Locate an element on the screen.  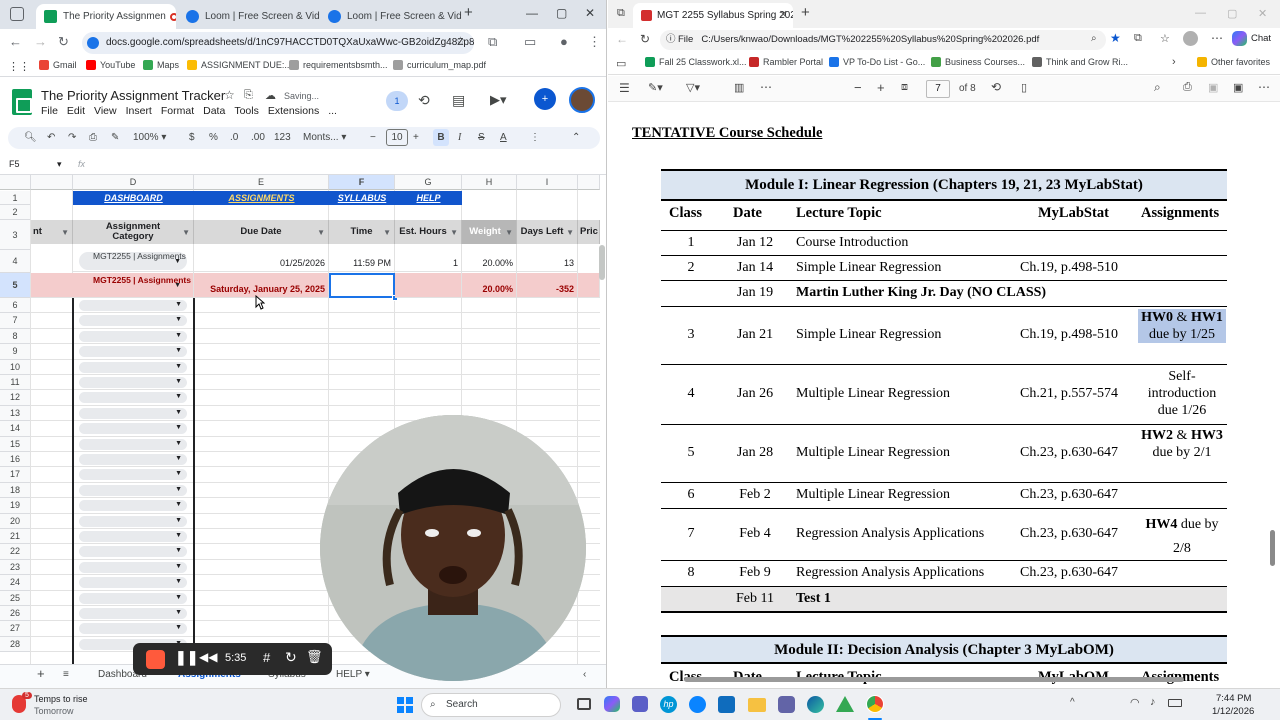
toolbar-more-icon: ⋮ is located at coordinates (535, 137).